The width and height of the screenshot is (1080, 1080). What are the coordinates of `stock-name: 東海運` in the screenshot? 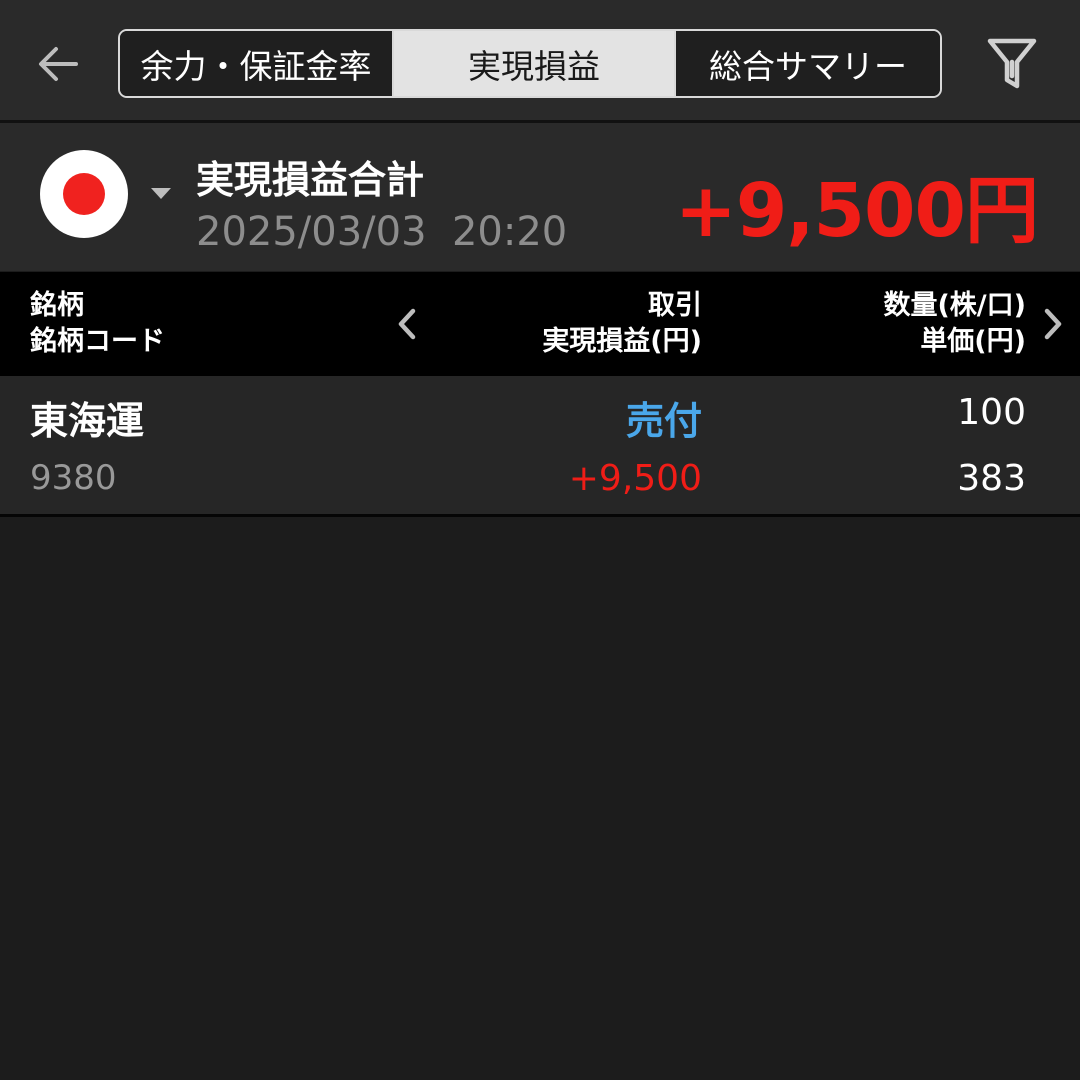 It's located at (87, 421).